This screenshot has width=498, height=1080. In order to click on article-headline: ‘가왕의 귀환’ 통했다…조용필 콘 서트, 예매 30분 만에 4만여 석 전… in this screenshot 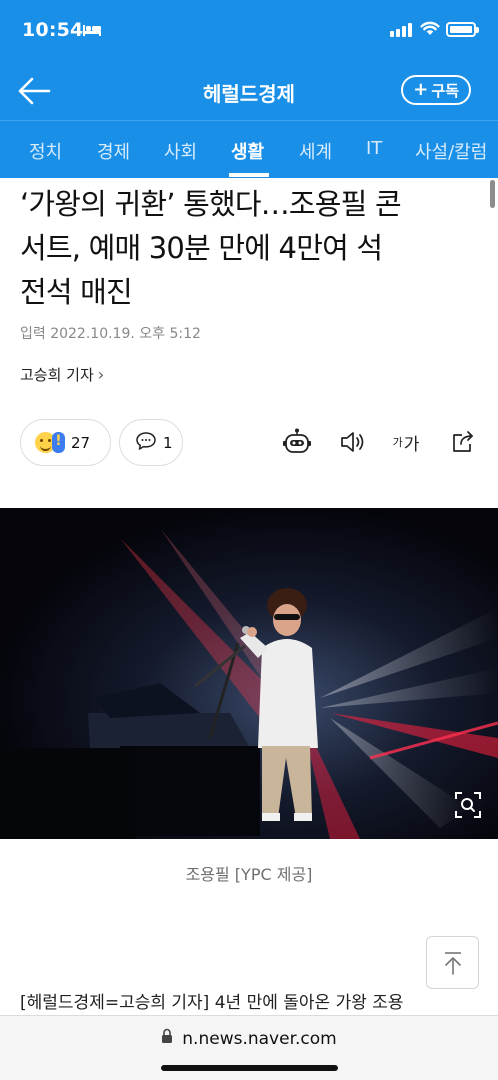, I will do `click(251, 248)`.